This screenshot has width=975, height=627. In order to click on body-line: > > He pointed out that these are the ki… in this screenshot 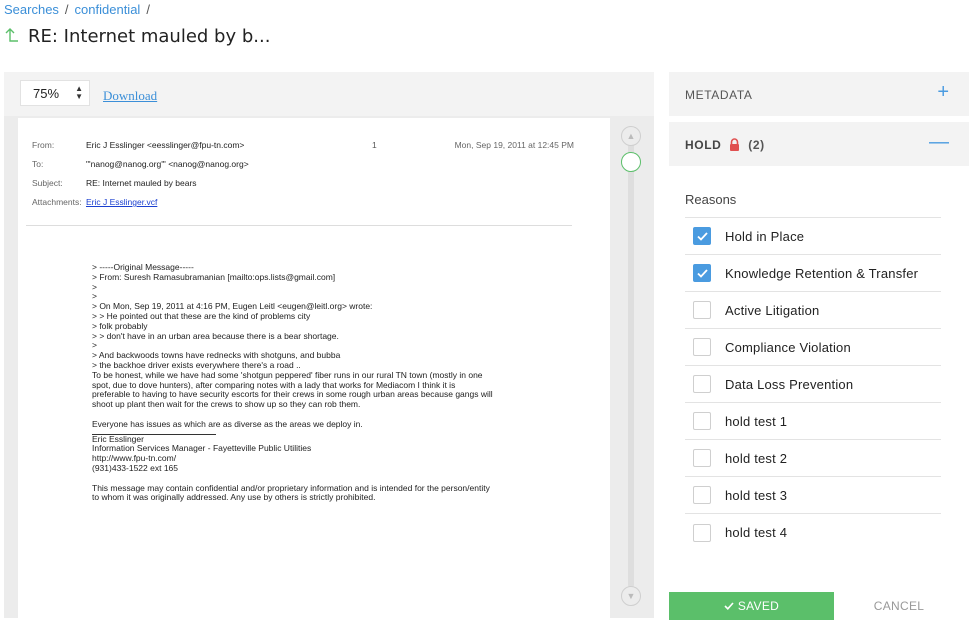, I will do `click(201, 315)`.